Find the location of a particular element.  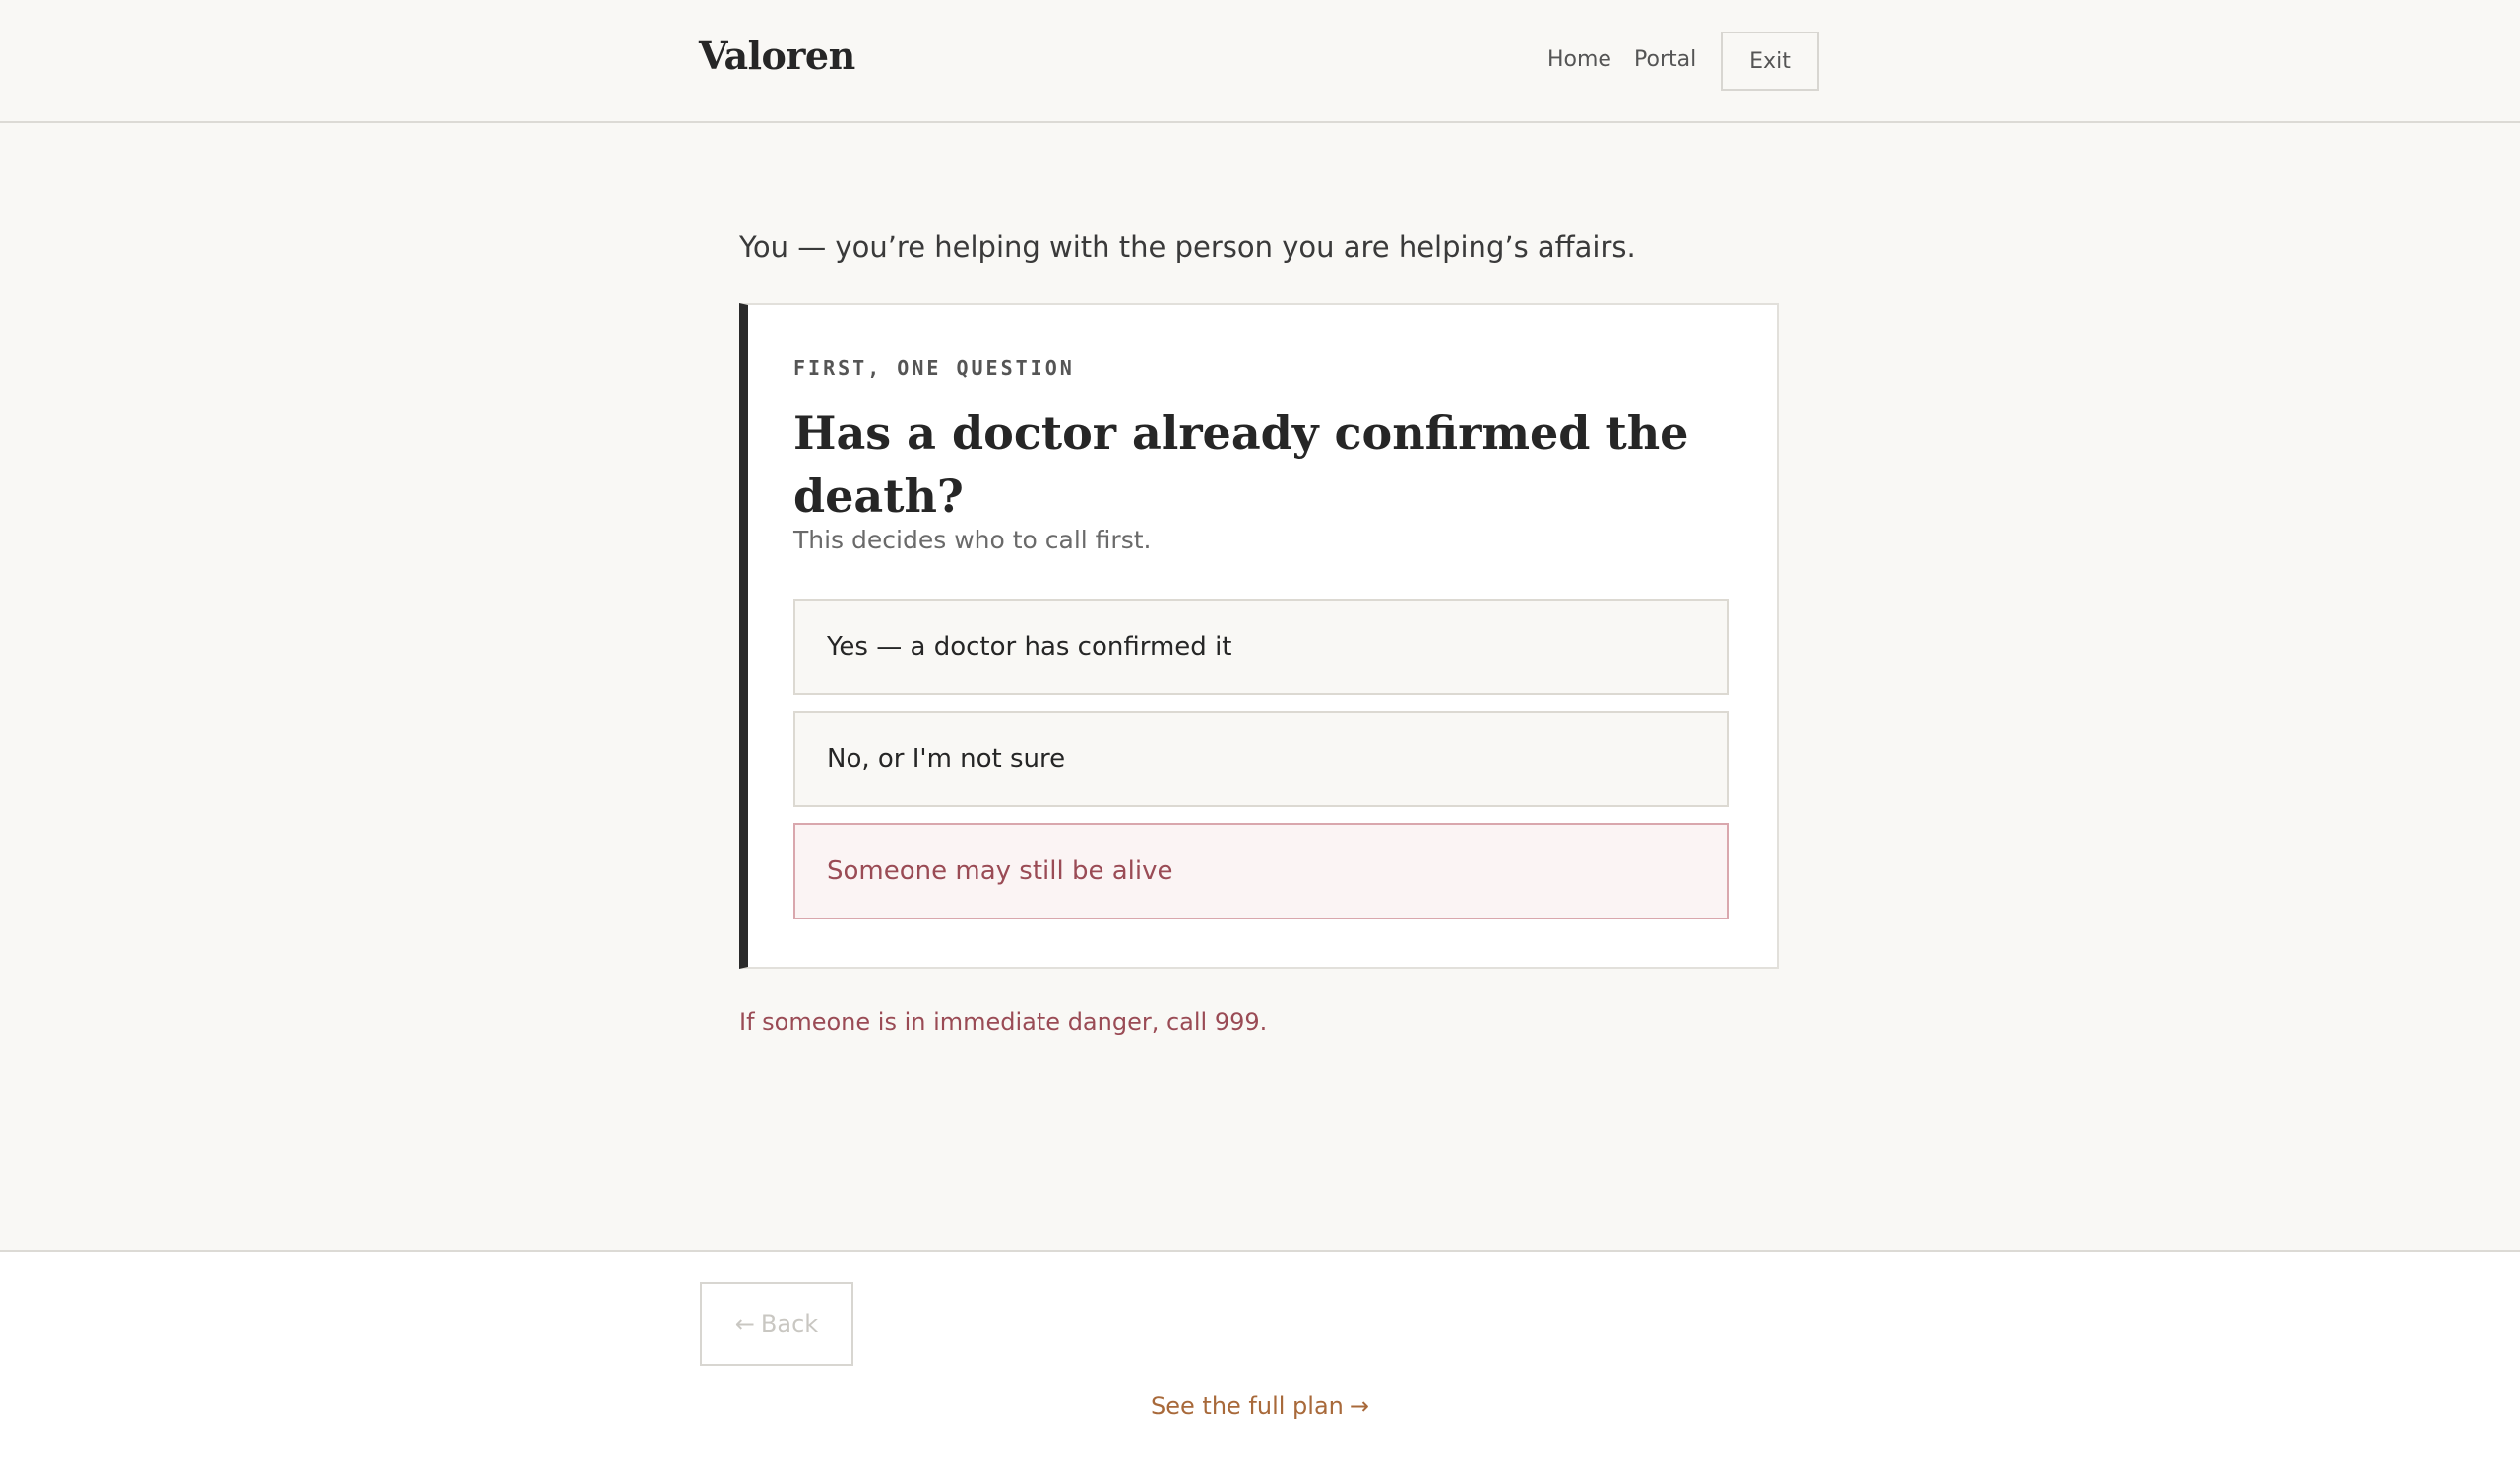

option-not-sure: No, or I'm not sure is located at coordinates (1261, 759).